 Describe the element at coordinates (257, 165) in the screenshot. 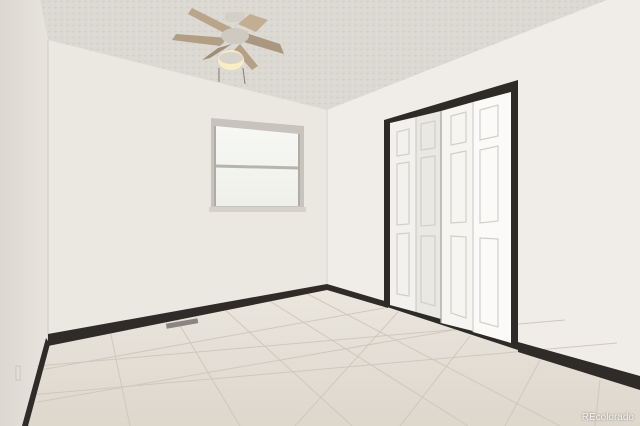

I see `window` at that location.